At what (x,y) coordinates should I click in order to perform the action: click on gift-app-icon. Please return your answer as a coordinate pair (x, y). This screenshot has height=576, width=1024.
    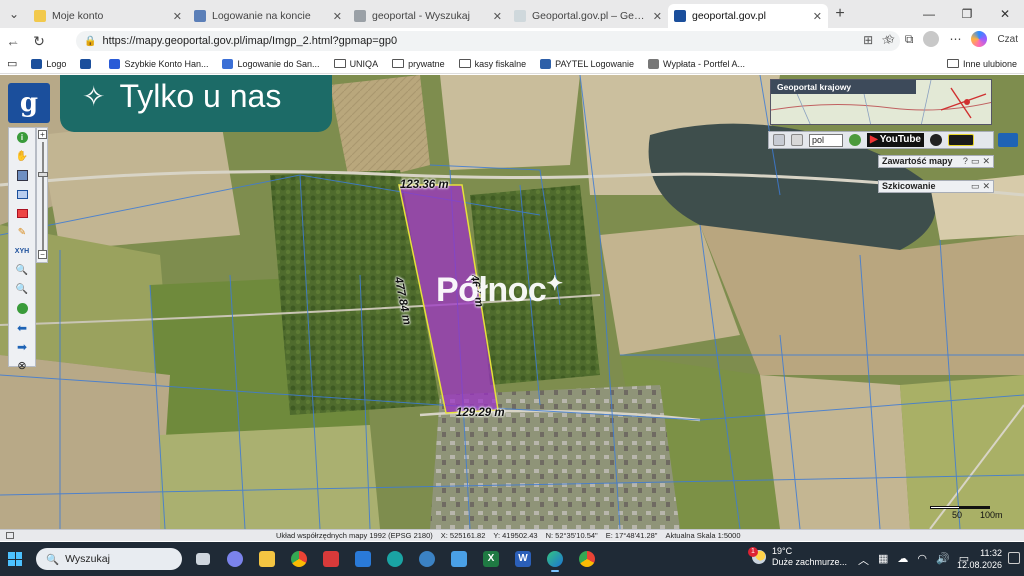
    Looking at the image, I should click on (331, 559).